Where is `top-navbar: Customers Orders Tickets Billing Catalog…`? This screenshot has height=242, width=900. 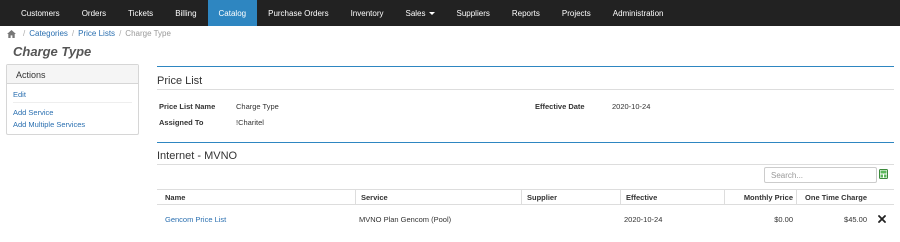
top-navbar: Customers Orders Tickets Billing Catalog… is located at coordinates (450, 13).